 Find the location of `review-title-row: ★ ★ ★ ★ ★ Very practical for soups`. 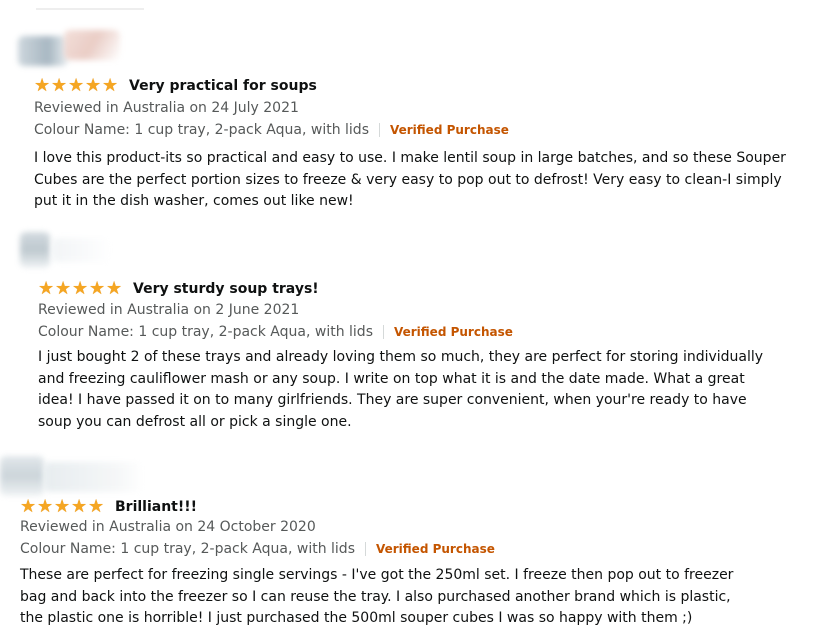

review-title-row: ★ ★ ★ ★ ★ Very practical for soups is located at coordinates (175, 86).